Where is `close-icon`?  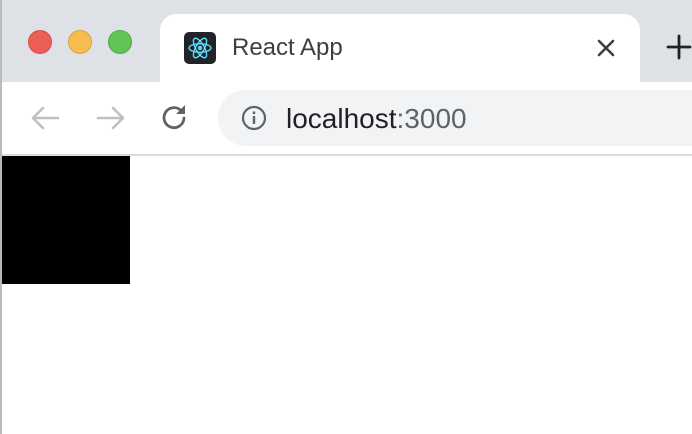 close-icon is located at coordinates (606, 48).